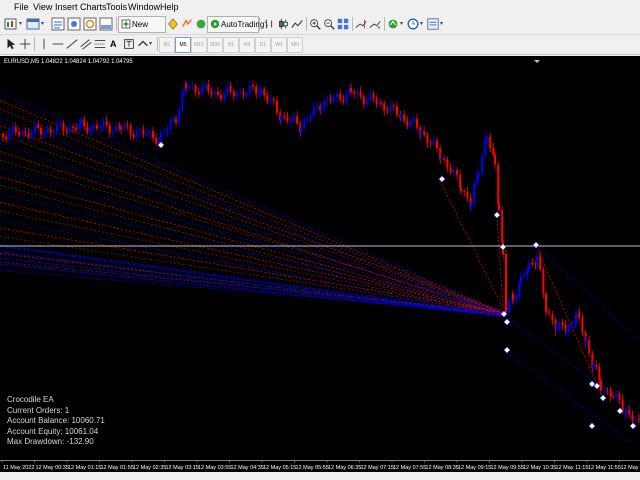 The height and width of the screenshot is (480, 640). What do you see at coordinates (66, 7) in the screenshot?
I see `menu-insert: Insert` at bounding box center [66, 7].